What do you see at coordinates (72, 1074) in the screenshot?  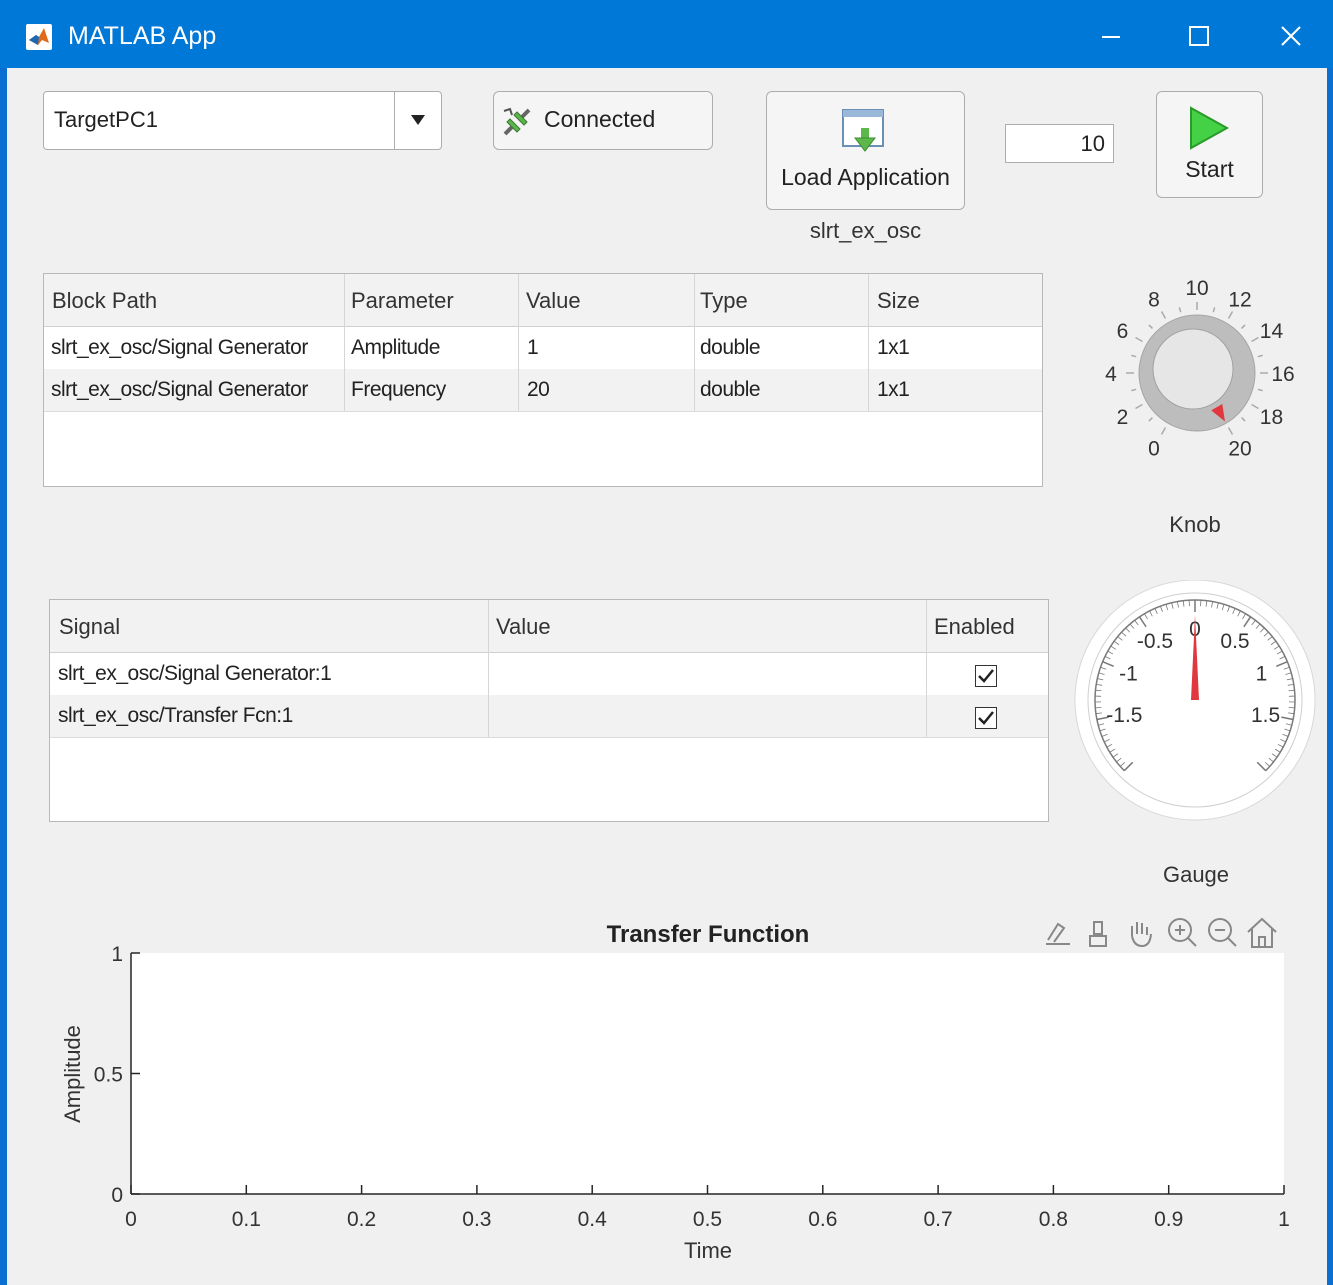 I see `y-axis-label: Amplitude` at bounding box center [72, 1074].